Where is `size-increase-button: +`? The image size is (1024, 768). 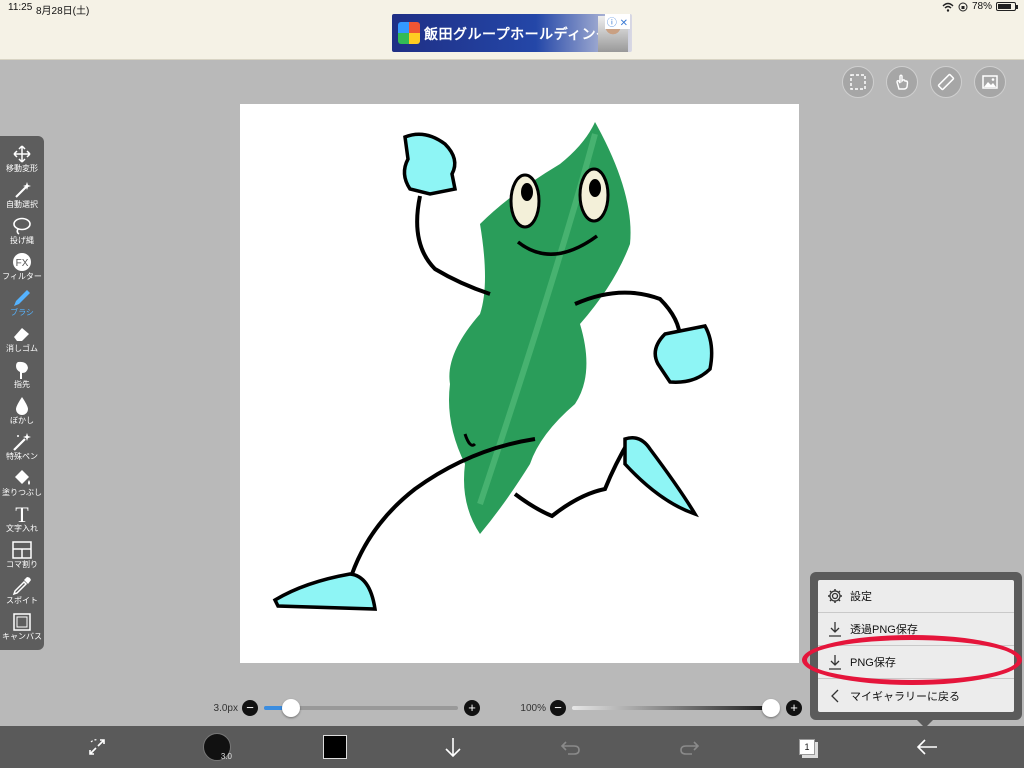 size-increase-button: + is located at coordinates (472, 708).